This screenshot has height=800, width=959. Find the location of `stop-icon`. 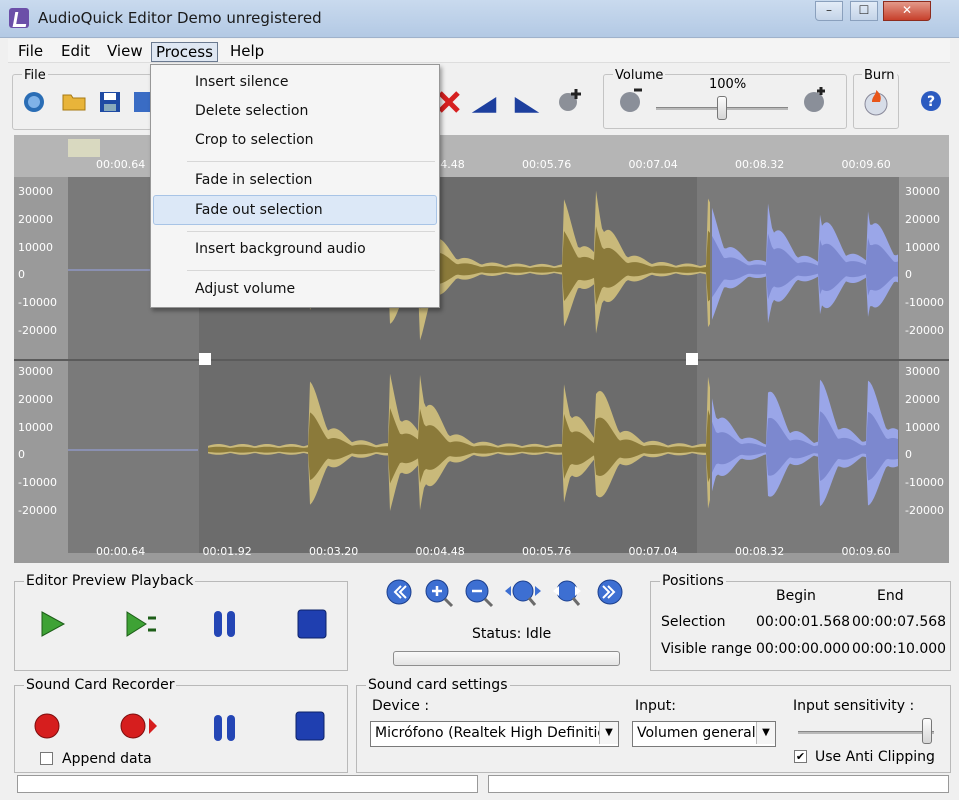

stop-icon is located at coordinates (312, 624).